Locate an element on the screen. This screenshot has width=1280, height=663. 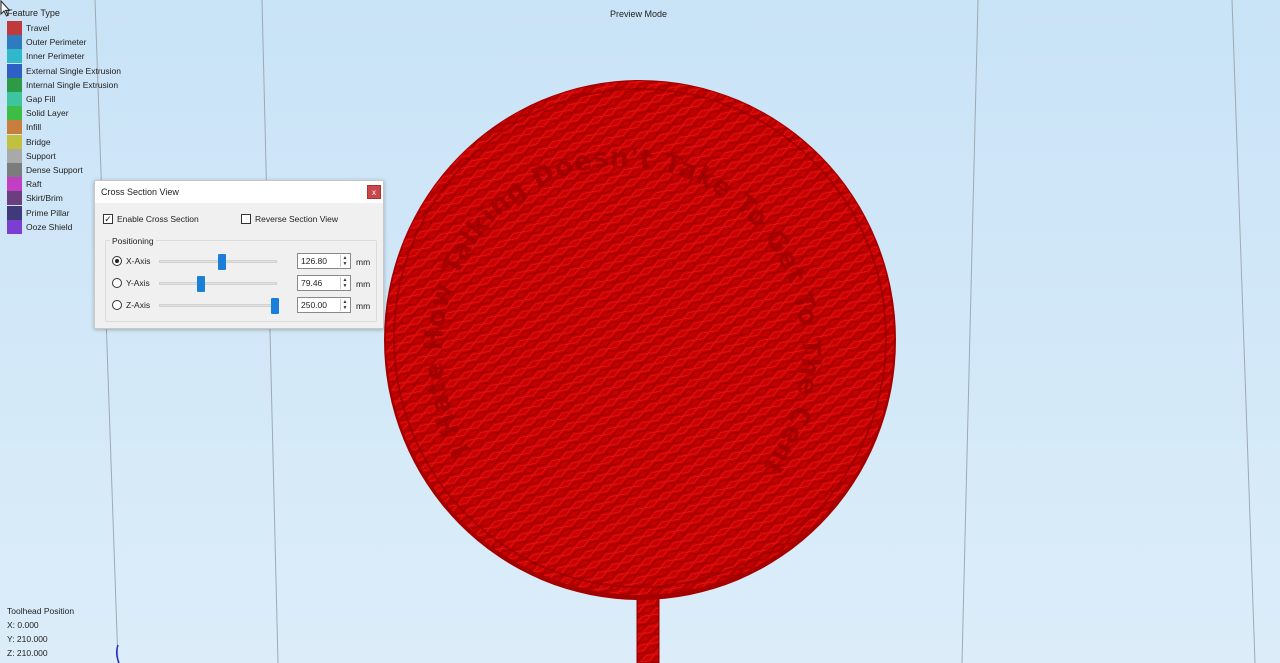
x-axis-unit: mm is located at coordinates (363, 262).